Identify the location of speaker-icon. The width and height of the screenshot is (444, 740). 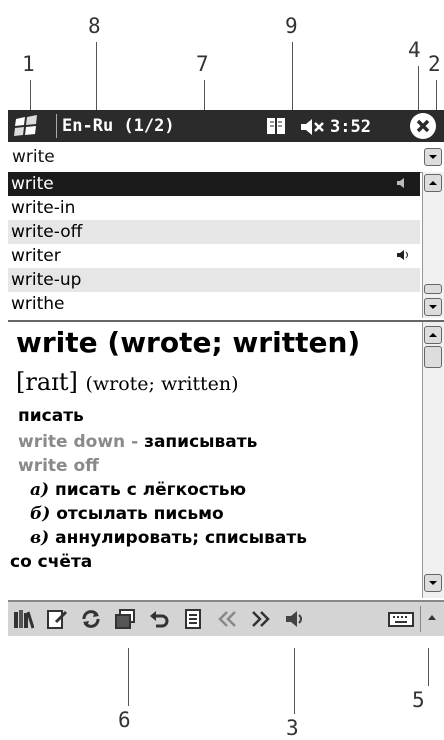
(295, 619).